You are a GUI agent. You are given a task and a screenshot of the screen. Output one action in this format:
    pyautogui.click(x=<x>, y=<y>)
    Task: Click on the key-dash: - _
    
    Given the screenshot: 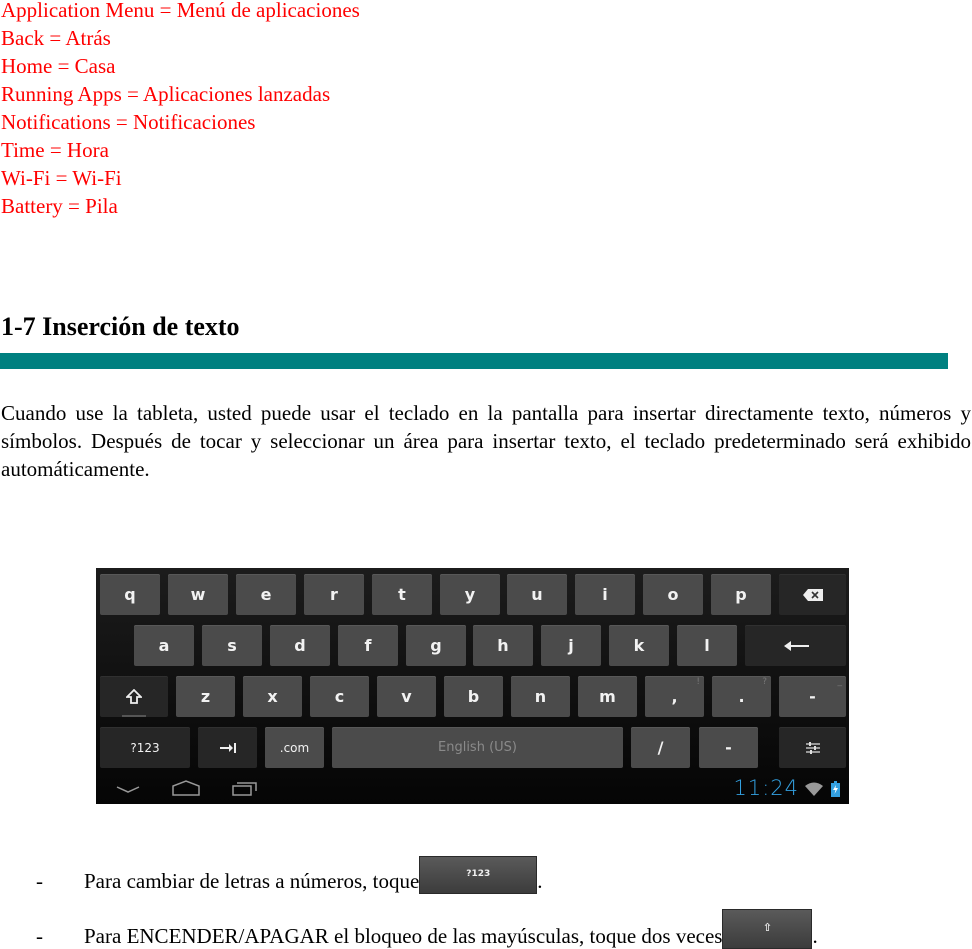 What is the action you would take?
    pyautogui.click(x=812, y=696)
    